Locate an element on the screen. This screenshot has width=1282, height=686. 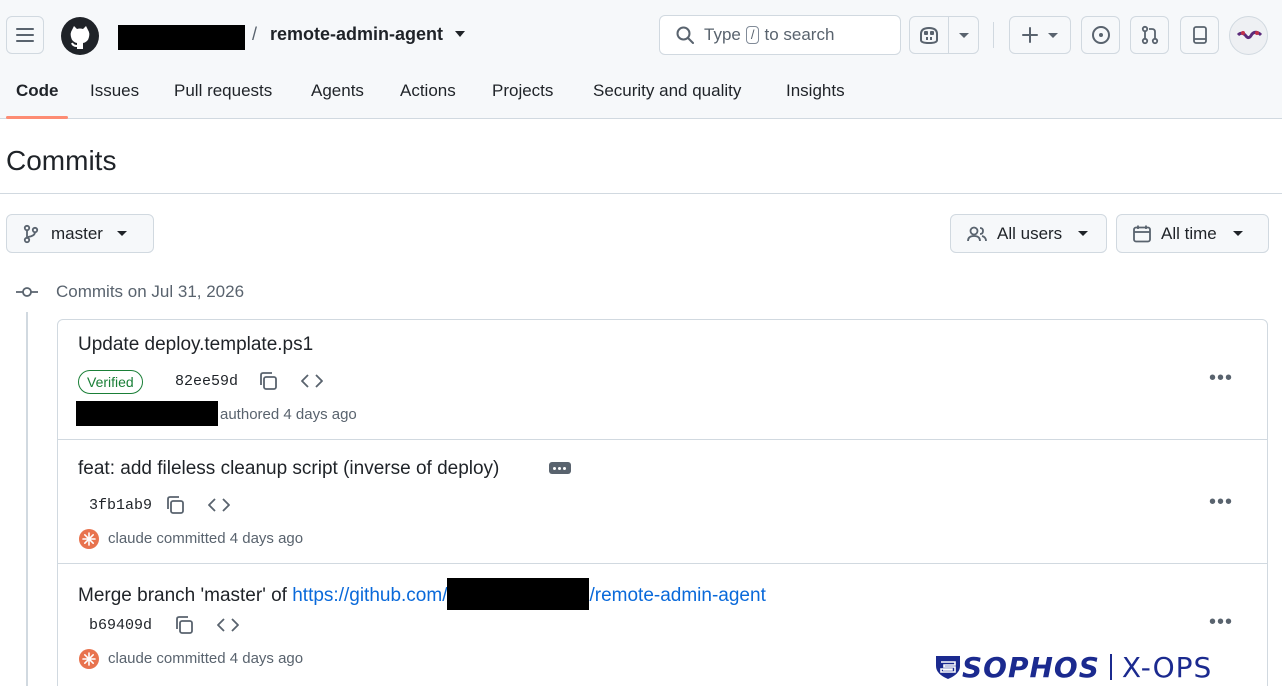
repo-dropdown-icon is located at coordinates (460, 34).